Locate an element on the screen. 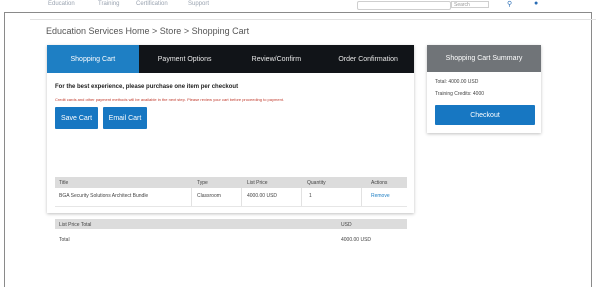 Image resolution: width=596 pixels, height=287 pixels. items-table-header: Title Type List Price Quantity Actions is located at coordinates (231, 182).